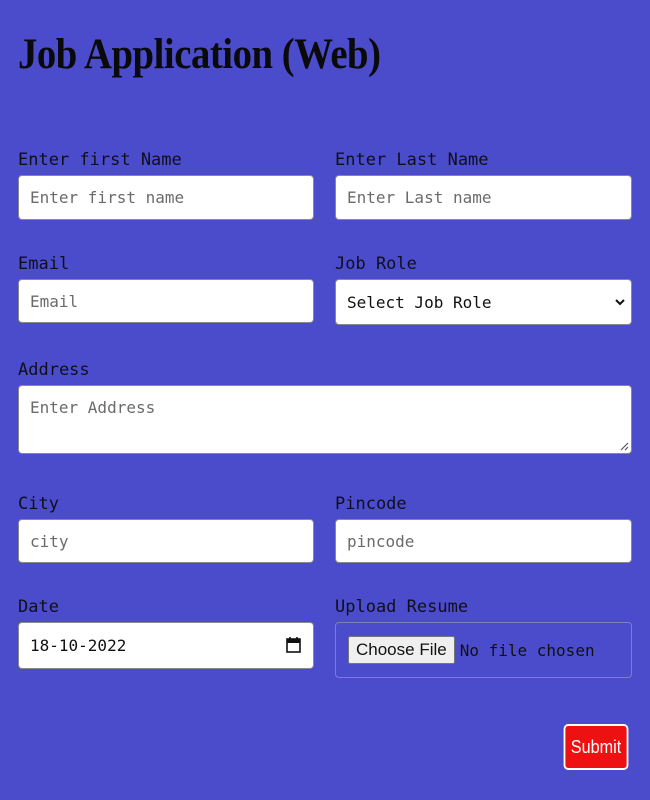  I want to click on last-name-placeholder: Enter Last name, so click(419, 197).